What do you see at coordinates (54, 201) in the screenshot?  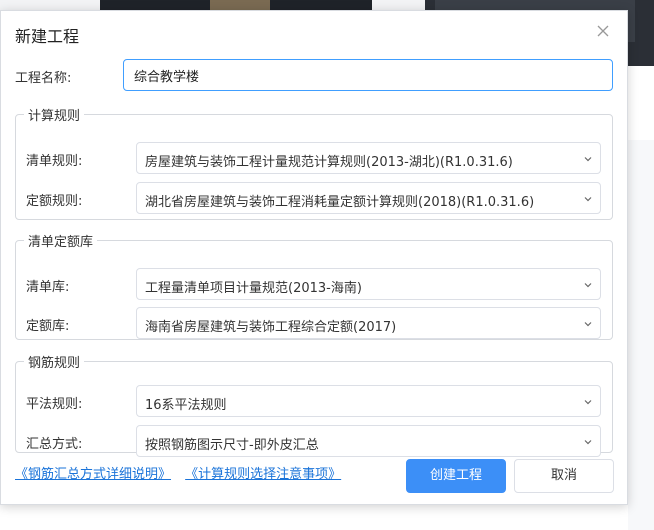 I see `quota-rule-label: 定额规则:` at bounding box center [54, 201].